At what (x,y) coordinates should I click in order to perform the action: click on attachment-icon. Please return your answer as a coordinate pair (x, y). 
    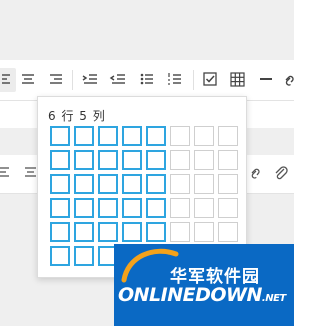
    Looking at the image, I should click on (281, 173).